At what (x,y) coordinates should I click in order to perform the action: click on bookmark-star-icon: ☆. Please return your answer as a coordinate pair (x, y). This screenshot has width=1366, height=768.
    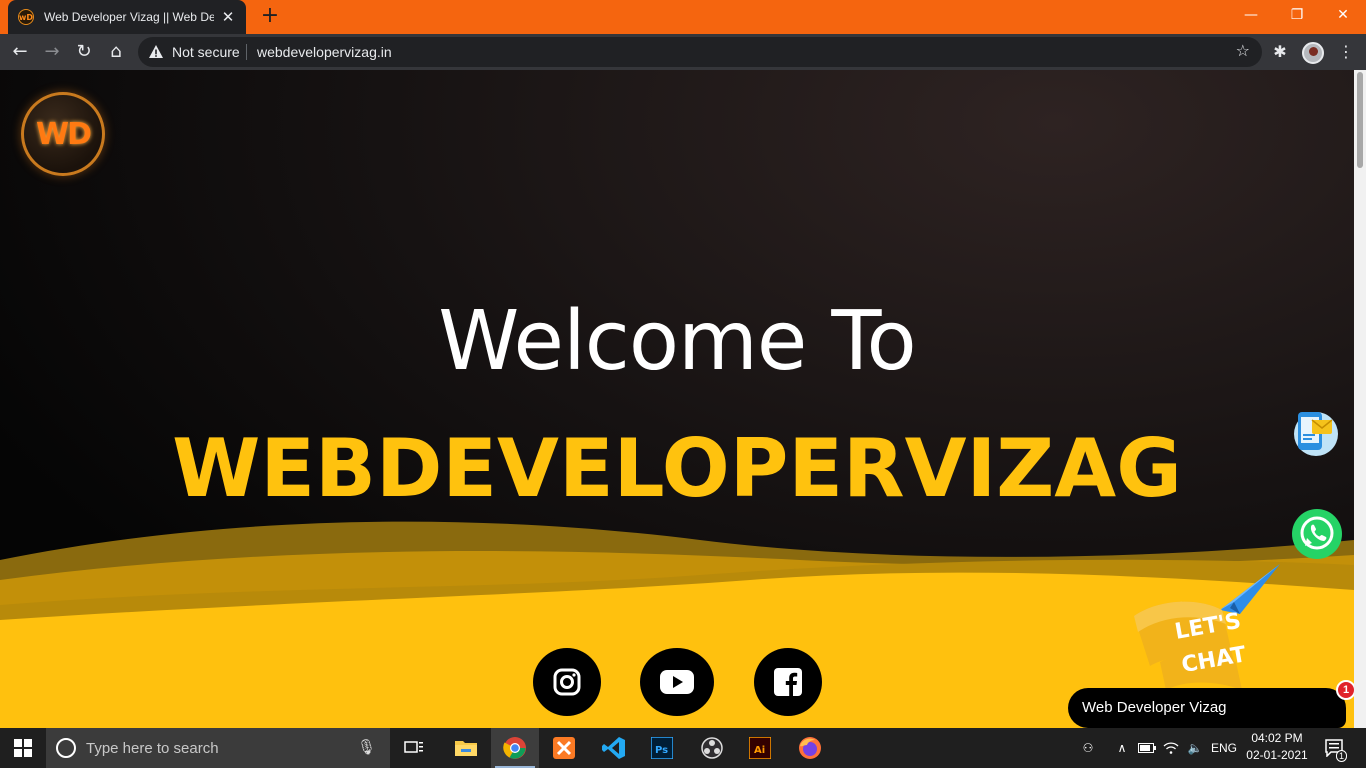
    Looking at the image, I should click on (1243, 50).